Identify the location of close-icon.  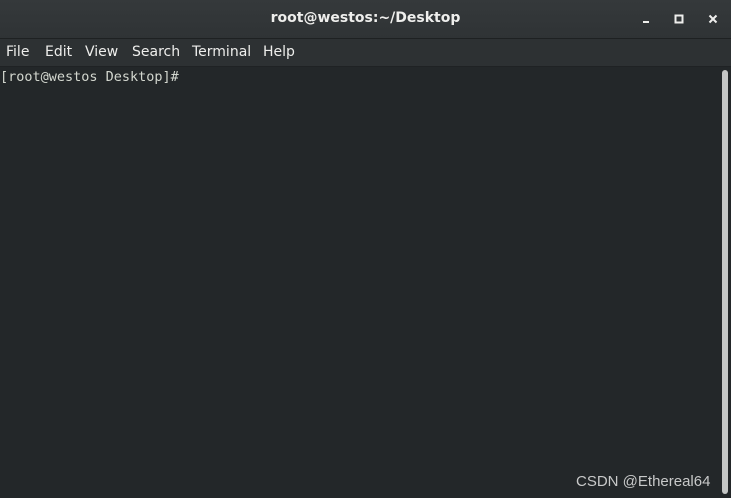
(713, 19).